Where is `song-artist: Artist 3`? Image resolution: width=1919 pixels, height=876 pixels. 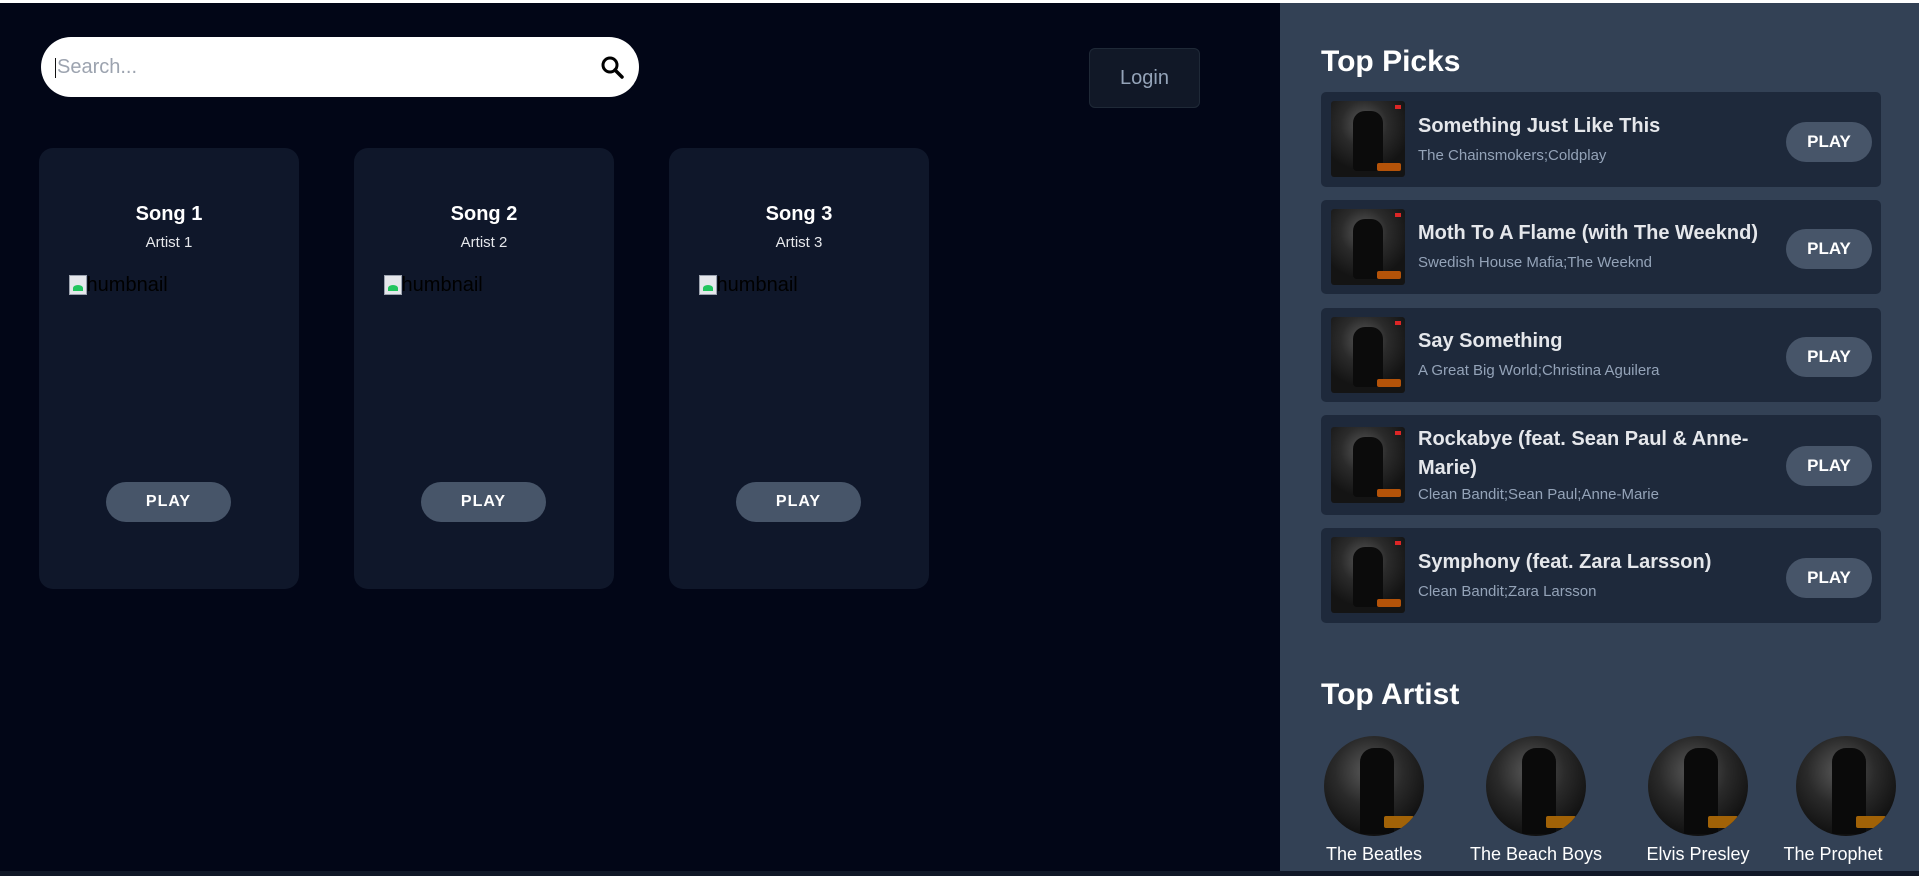
song-artist: Artist 3 is located at coordinates (799, 242).